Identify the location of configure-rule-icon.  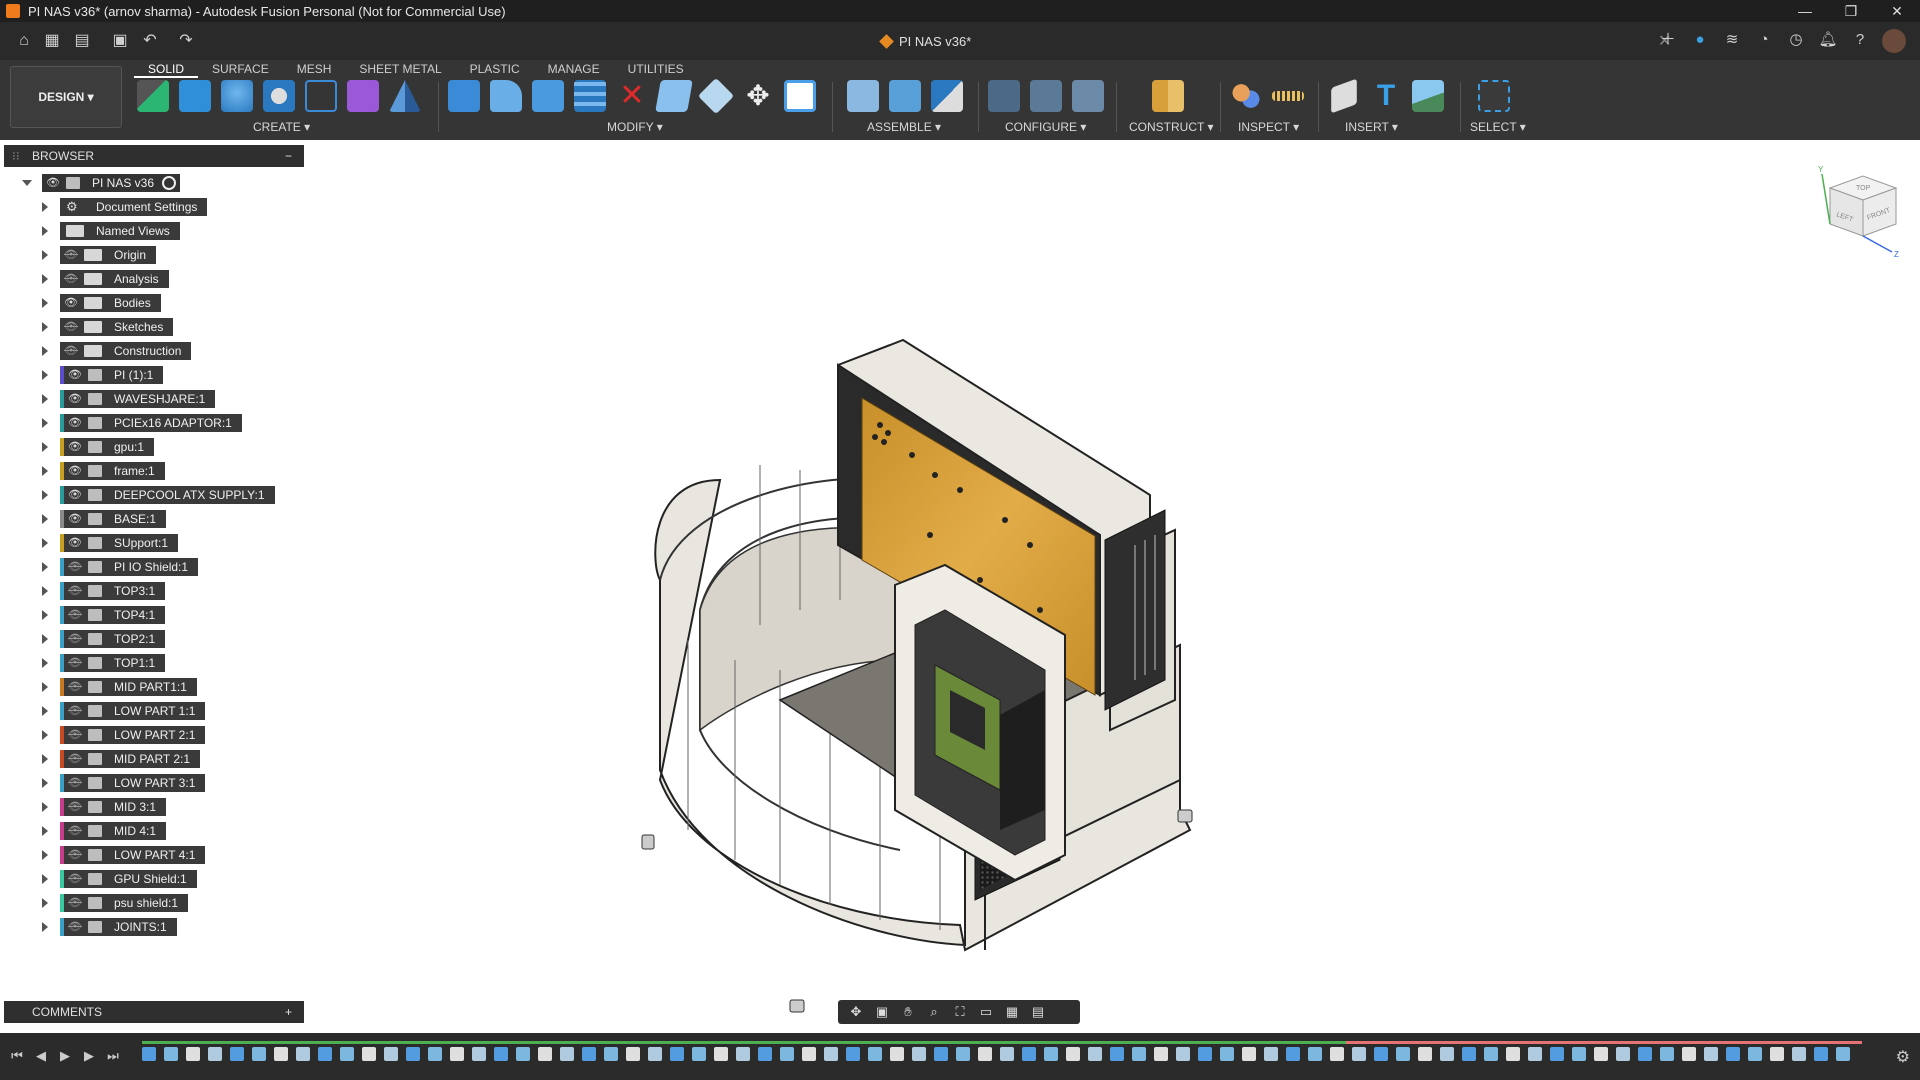
(1046, 96).